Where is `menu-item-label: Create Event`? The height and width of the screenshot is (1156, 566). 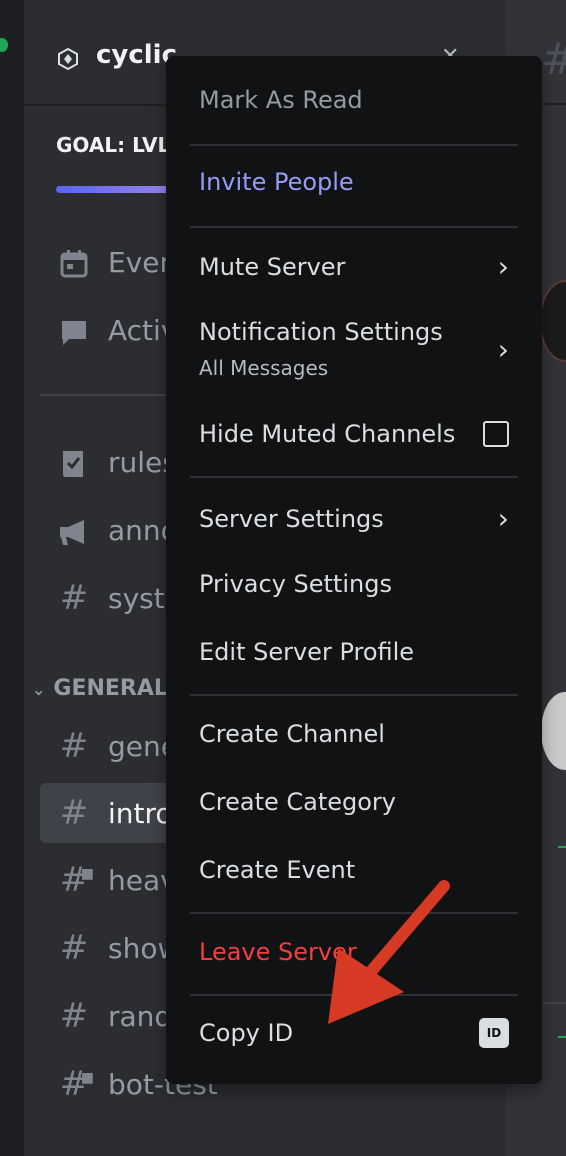
menu-item-label: Create Event is located at coordinates (277, 870).